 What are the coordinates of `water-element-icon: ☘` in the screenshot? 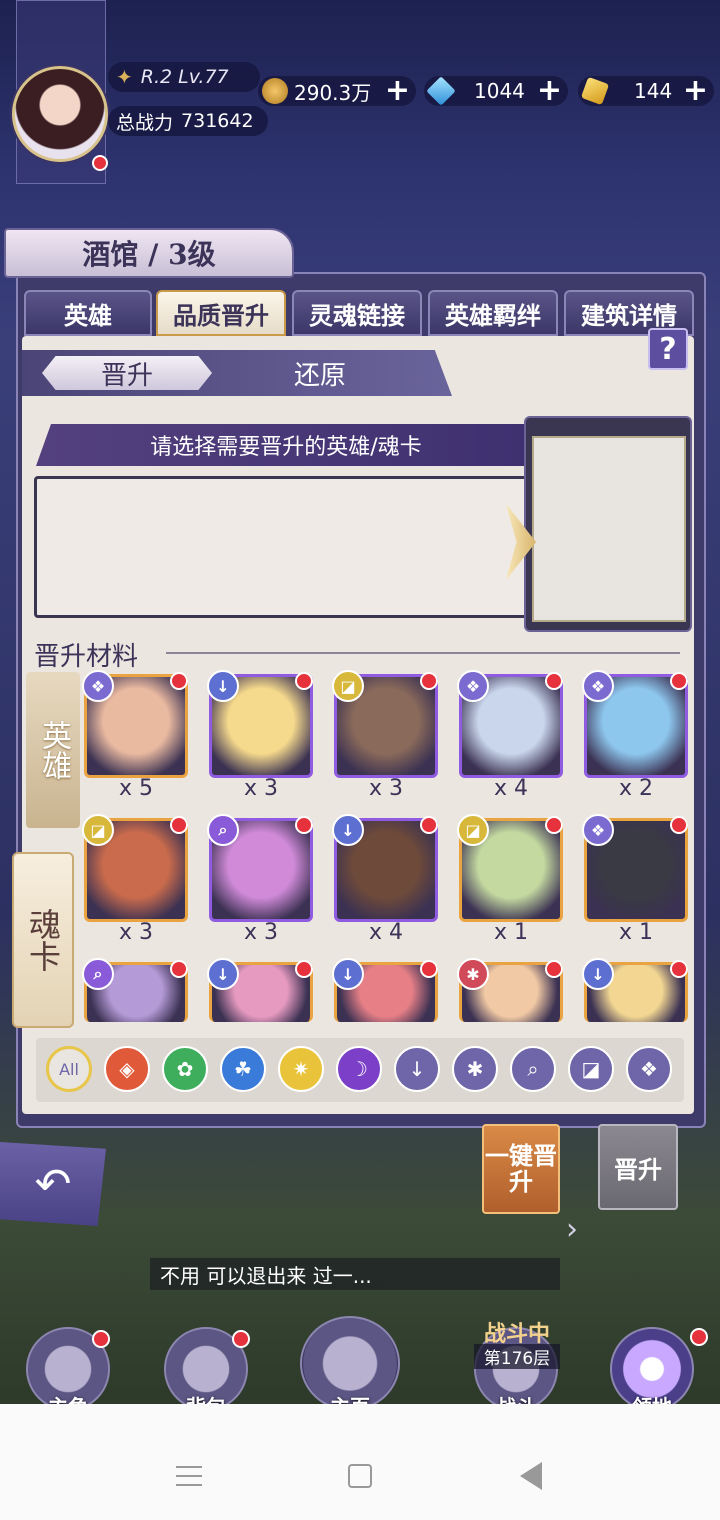 It's located at (243, 1069).